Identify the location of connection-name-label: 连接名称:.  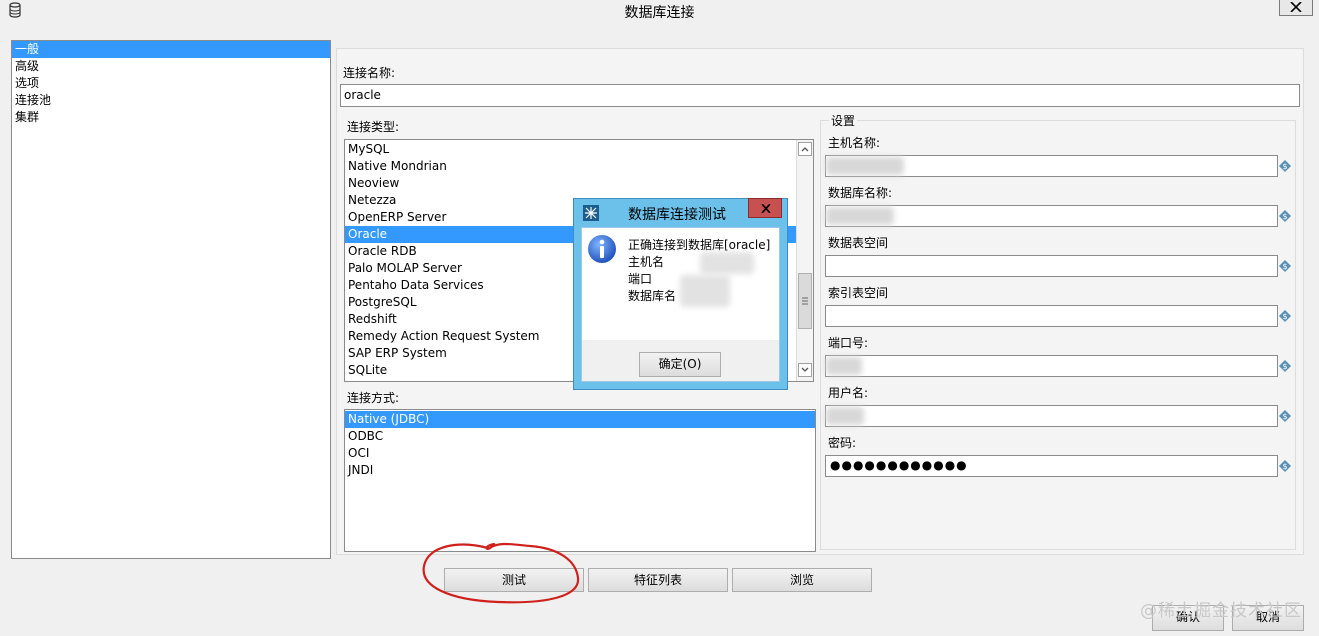
(369, 73).